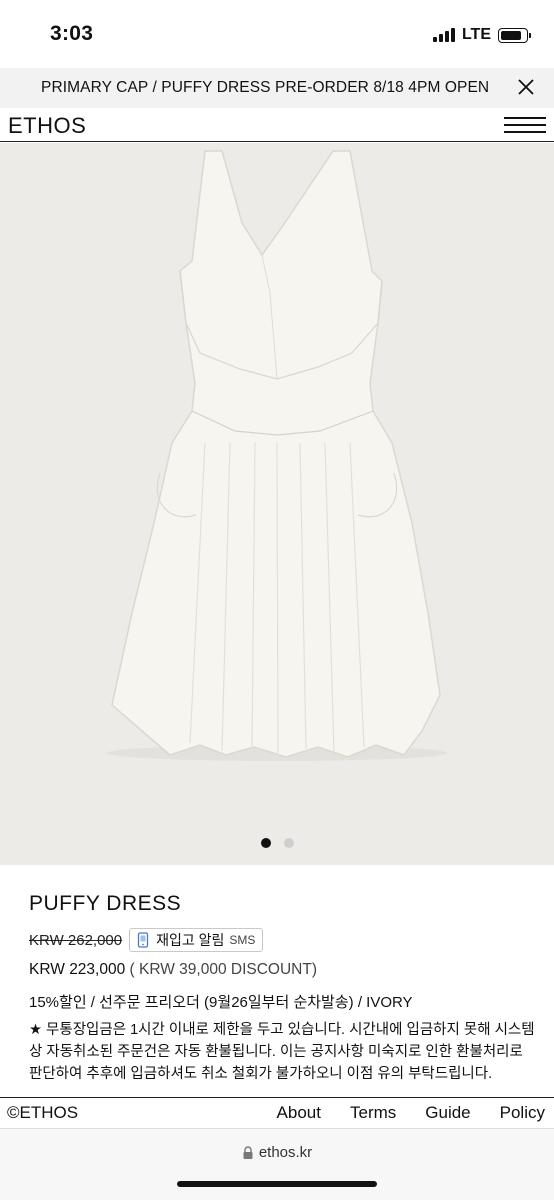 Image resolution: width=554 pixels, height=1200 pixels. Describe the element at coordinates (299, 1113) in the screenshot. I see `footer-link-about: About` at that location.